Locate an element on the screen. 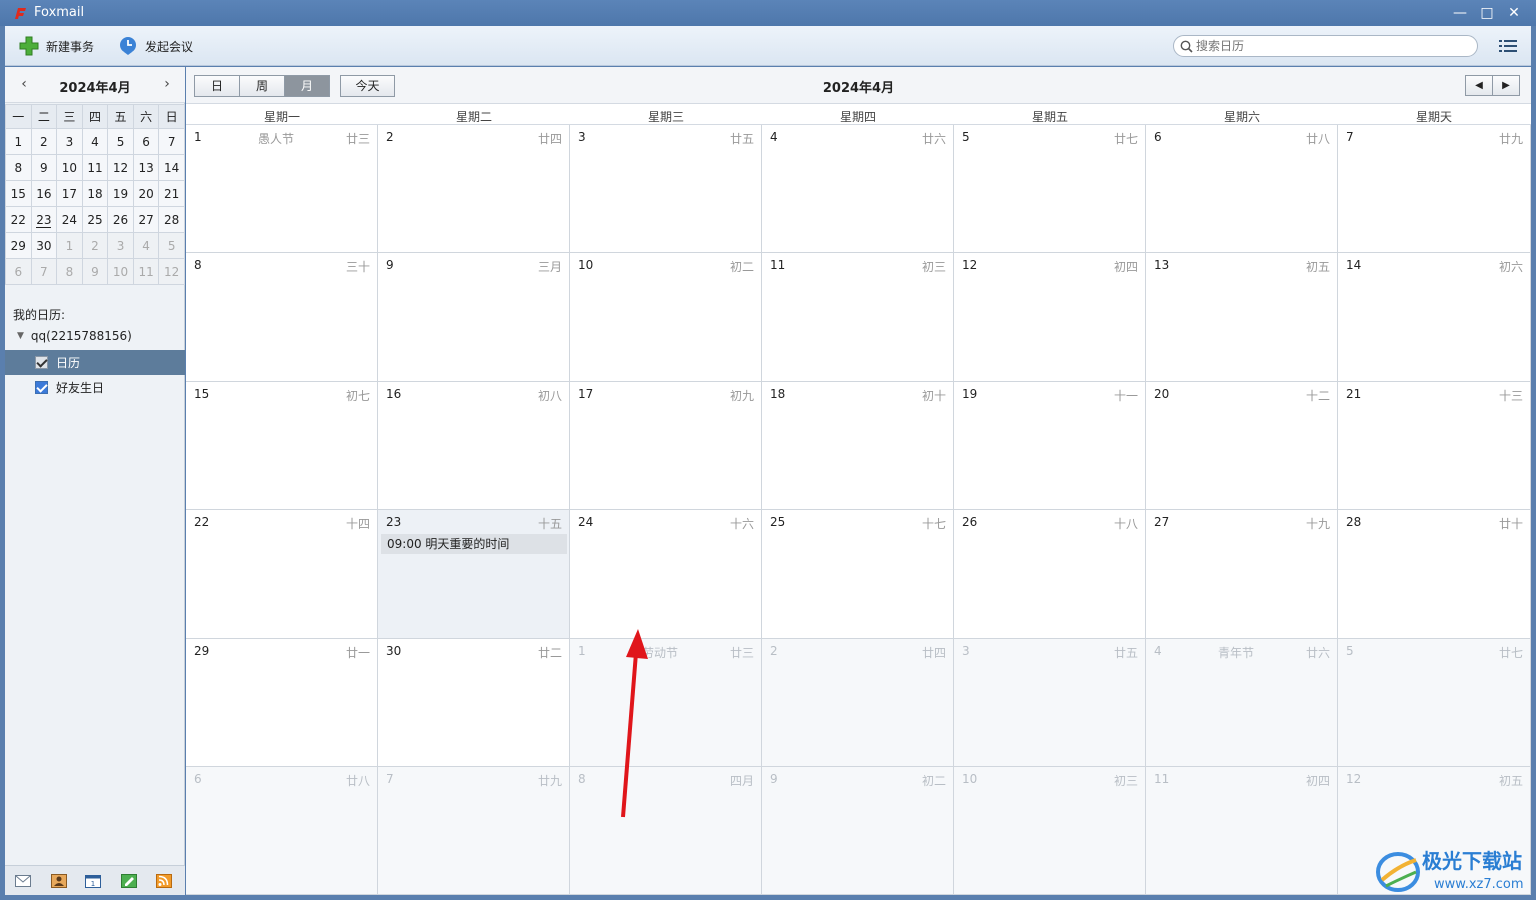  mini-day: 14 is located at coordinates (171, 167).